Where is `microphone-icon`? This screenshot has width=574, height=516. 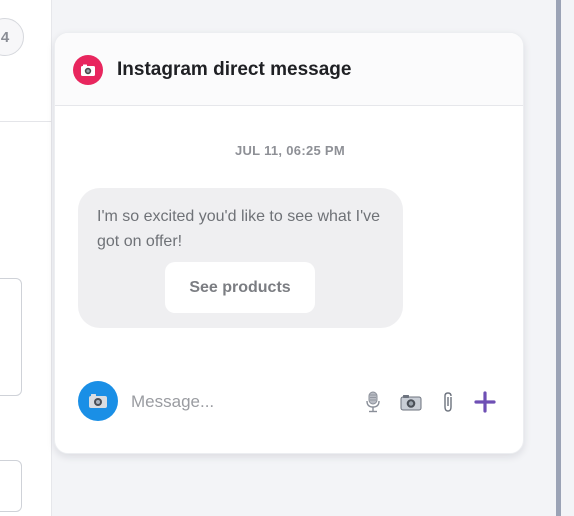
microphone-icon is located at coordinates (373, 402).